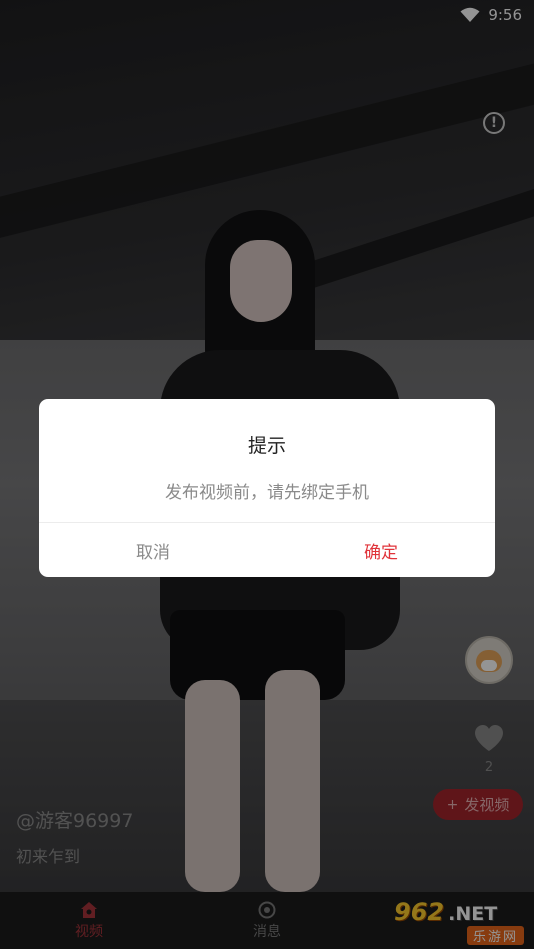 The image size is (534, 949). What do you see at coordinates (153, 550) in the screenshot?
I see `cancel-button: 取消` at bounding box center [153, 550].